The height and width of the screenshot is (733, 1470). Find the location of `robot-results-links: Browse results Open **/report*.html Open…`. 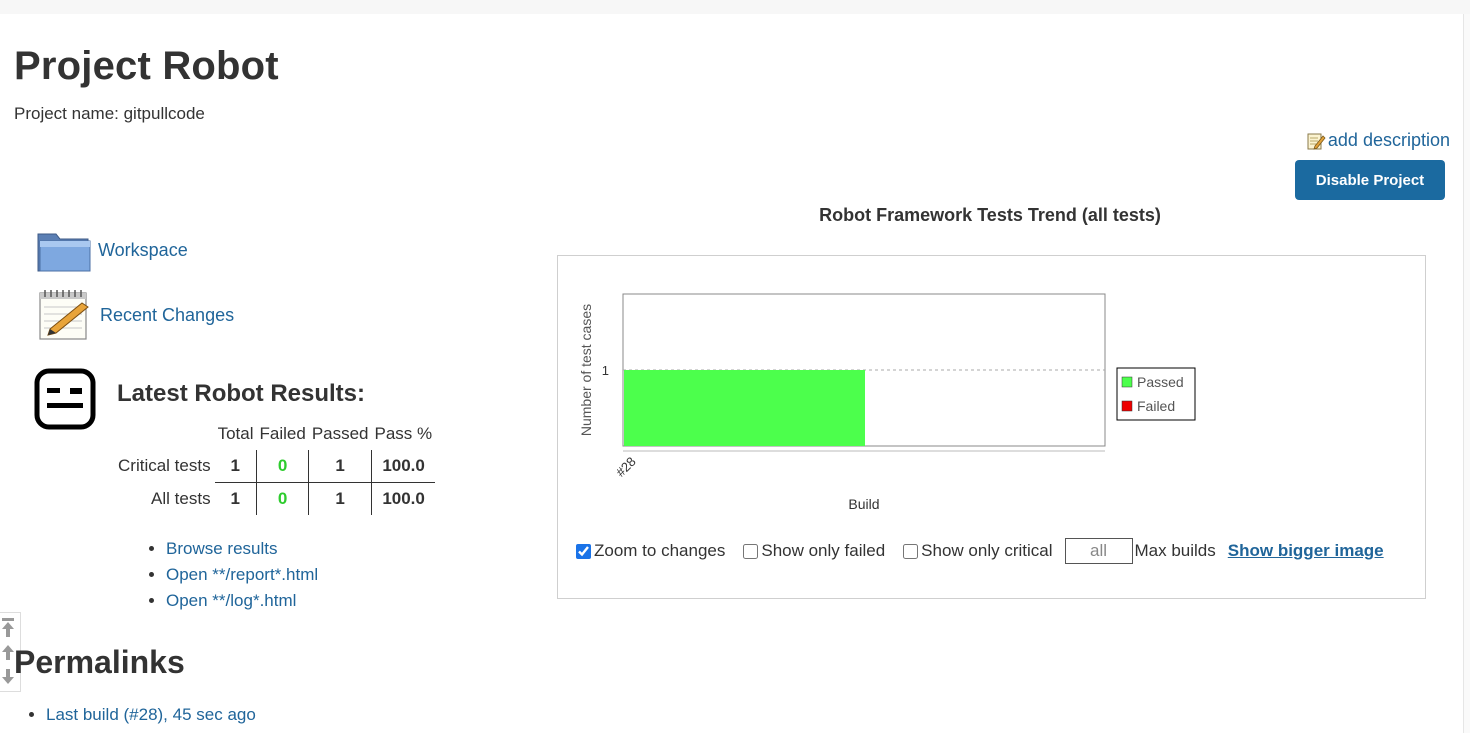

robot-results-links: Browse results Open **/report*.html Open… is located at coordinates (233, 575).